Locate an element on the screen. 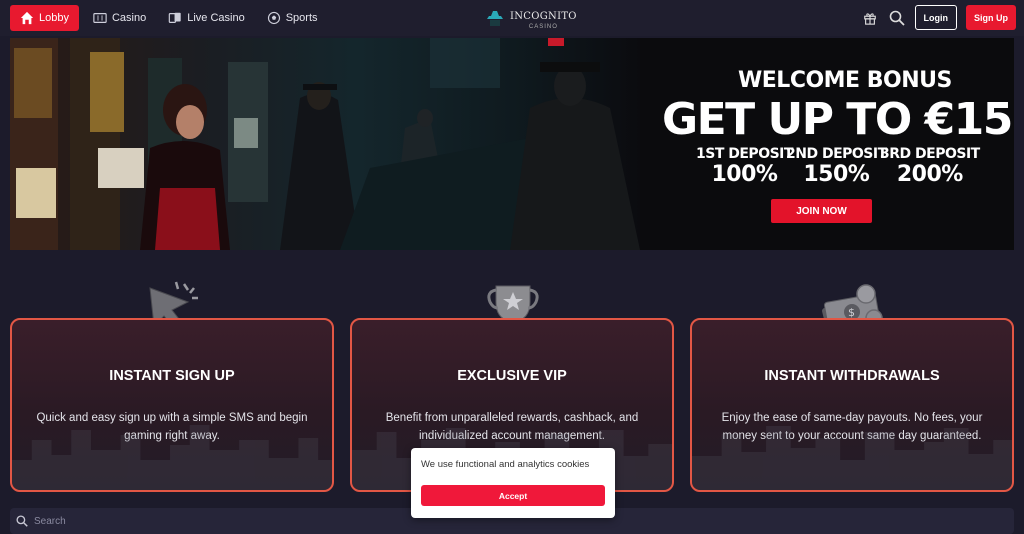  nav-lobby: Lobby is located at coordinates (44, 18).